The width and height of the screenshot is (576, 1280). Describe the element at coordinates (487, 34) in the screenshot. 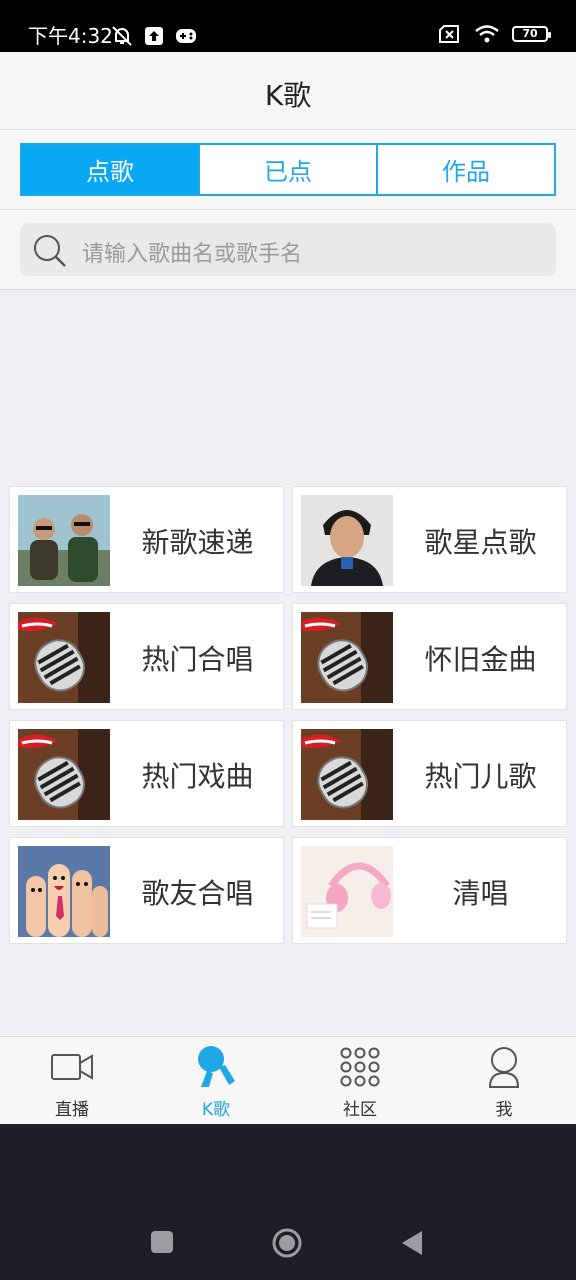

I see `wifi-icon` at that location.